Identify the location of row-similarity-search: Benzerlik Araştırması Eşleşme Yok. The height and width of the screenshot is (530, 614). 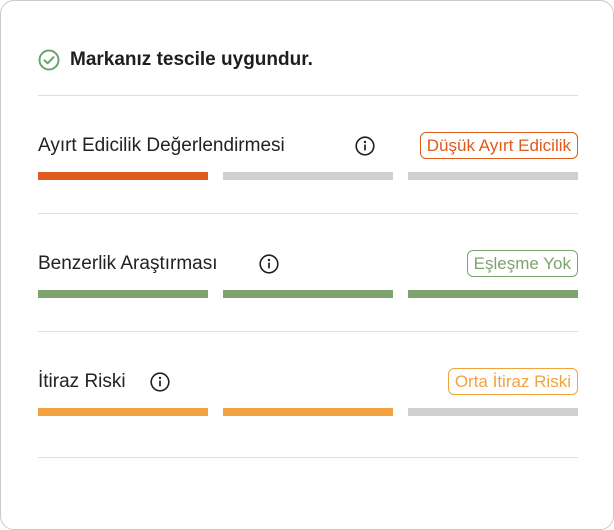
(308, 281).